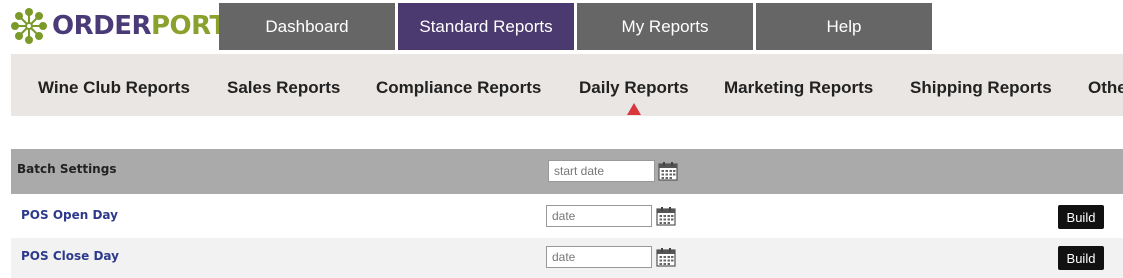  Describe the element at coordinates (69, 215) in the screenshot. I see `report-name: POS Open Day` at that location.